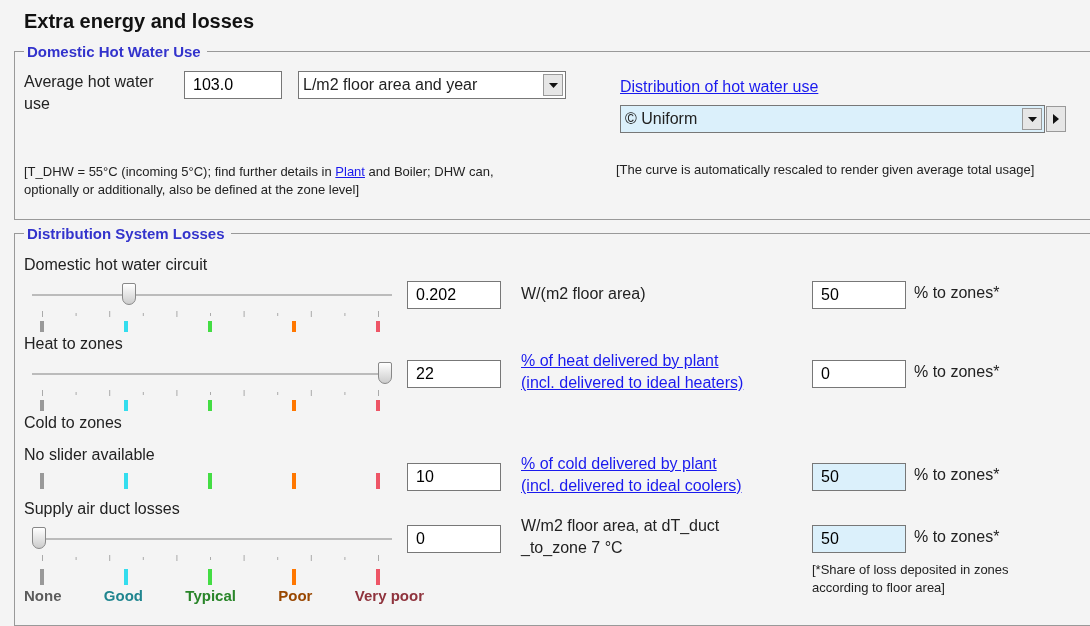 The image size is (1090, 626). What do you see at coordinates (826, 170) in the screenshot?
I see `note-text: [The curve is automatically rescaled to render given average total usage]` at bounding box center [826, 170].